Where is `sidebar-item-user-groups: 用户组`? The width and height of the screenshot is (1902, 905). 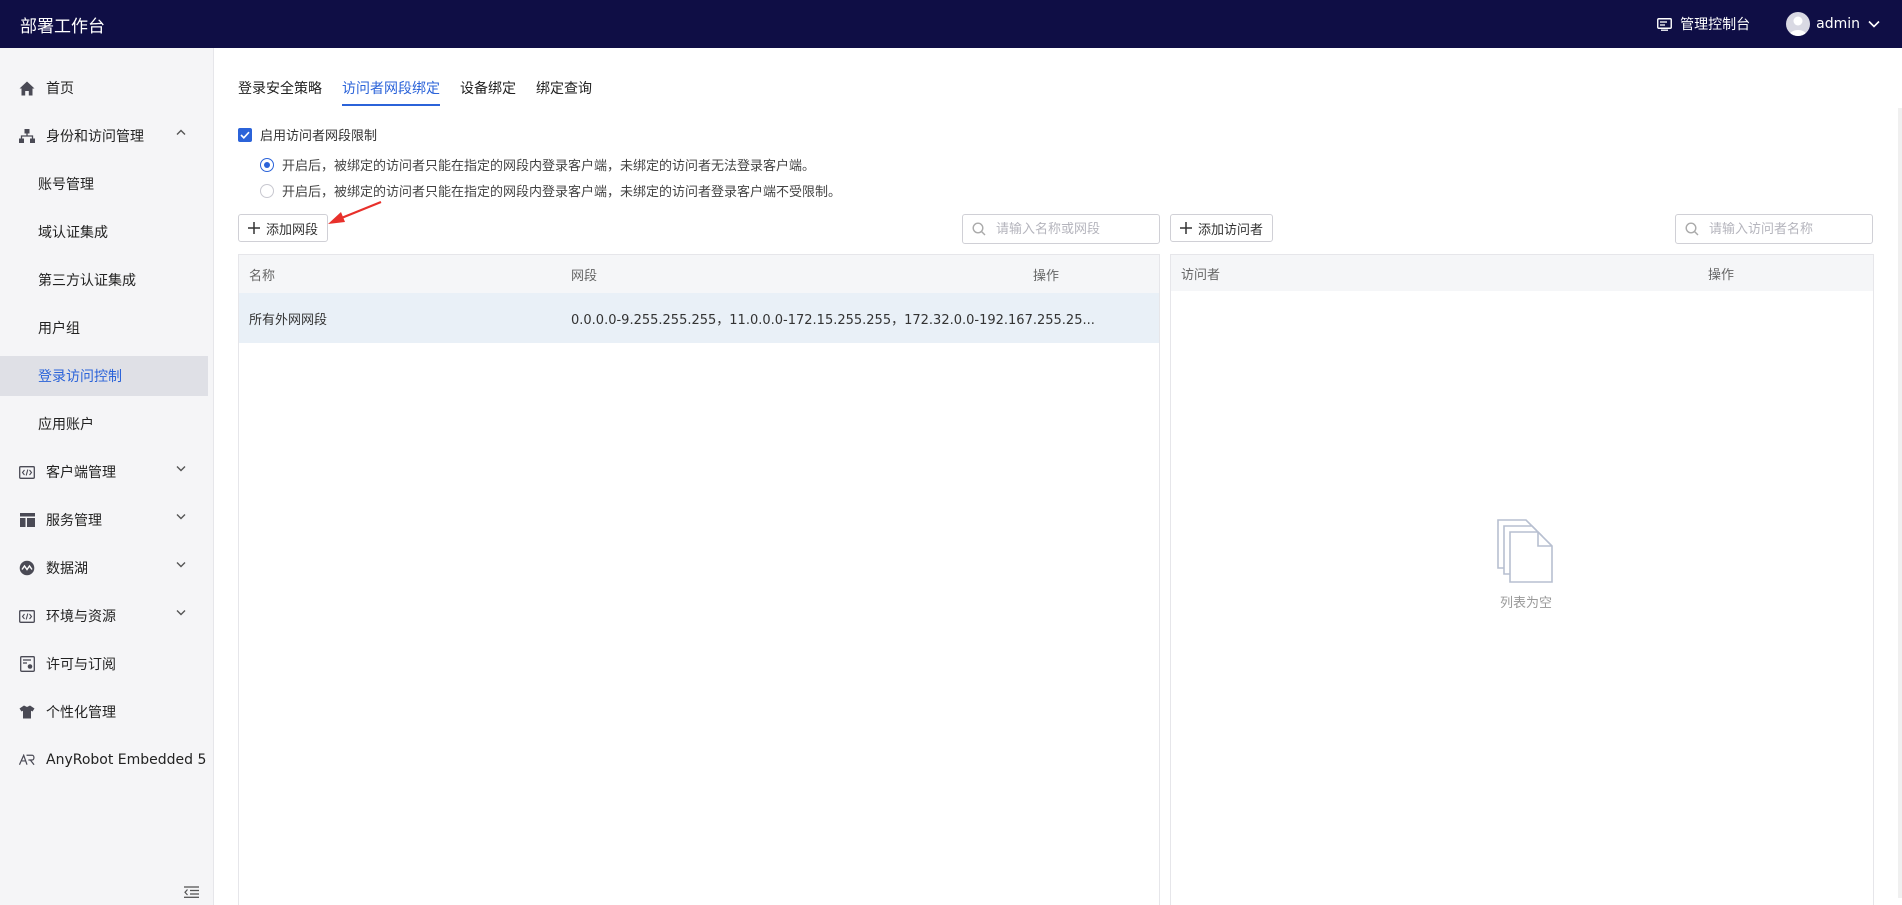 sidebar-item-user-groups: 用户组 is located at coordinates (104, 328).